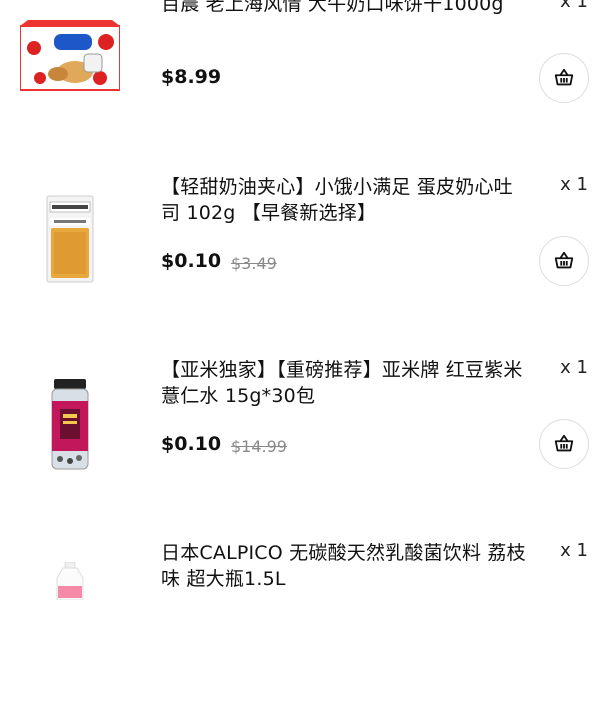 The height and width of the screenshot is (710, 600). What do you see at coordinates (346, 8) in the screenshot?
I see `product-title: 百晨 老上海风情 大牛奶口味饼干1000g` at bounding box center [346, 8].